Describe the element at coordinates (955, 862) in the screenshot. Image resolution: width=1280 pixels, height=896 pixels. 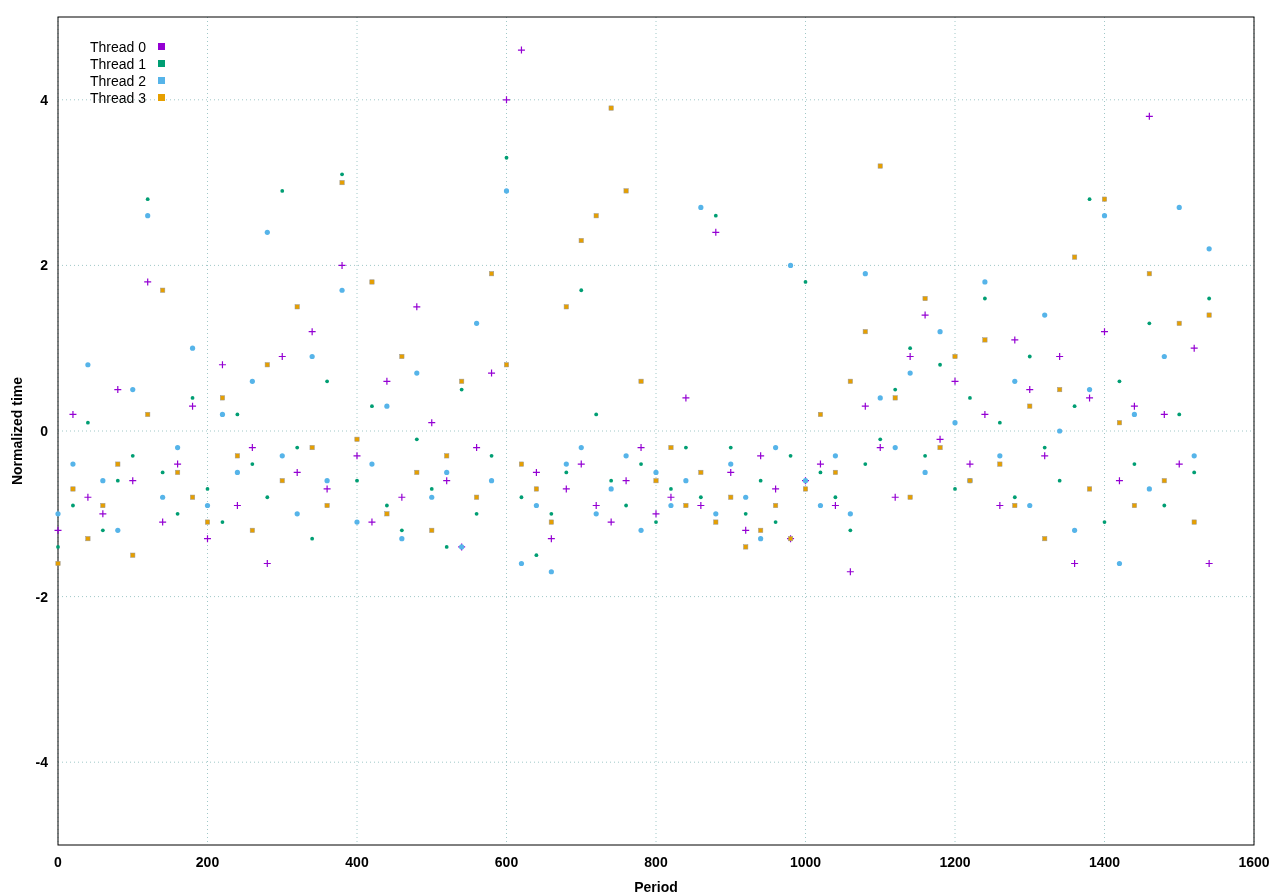
I see `x-tick-label: 1200` at that location.